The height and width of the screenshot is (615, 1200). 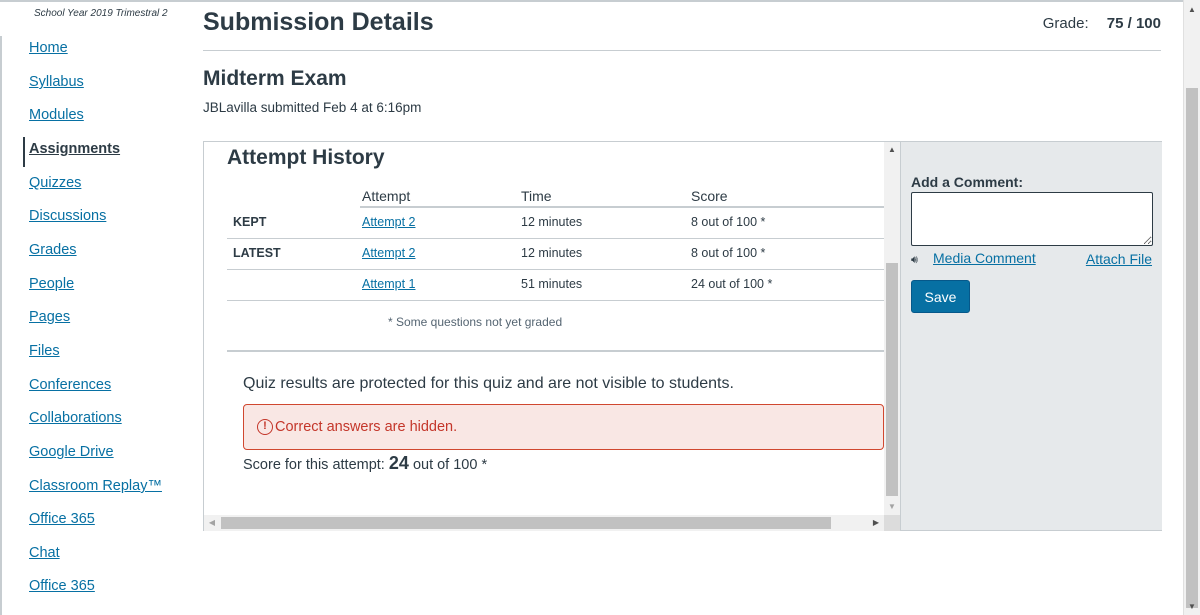 What do you see at coordinates (275, 78) in the screenshot?
I see `quiz-title: Midterm Exam` at bounding box center [275, 78].